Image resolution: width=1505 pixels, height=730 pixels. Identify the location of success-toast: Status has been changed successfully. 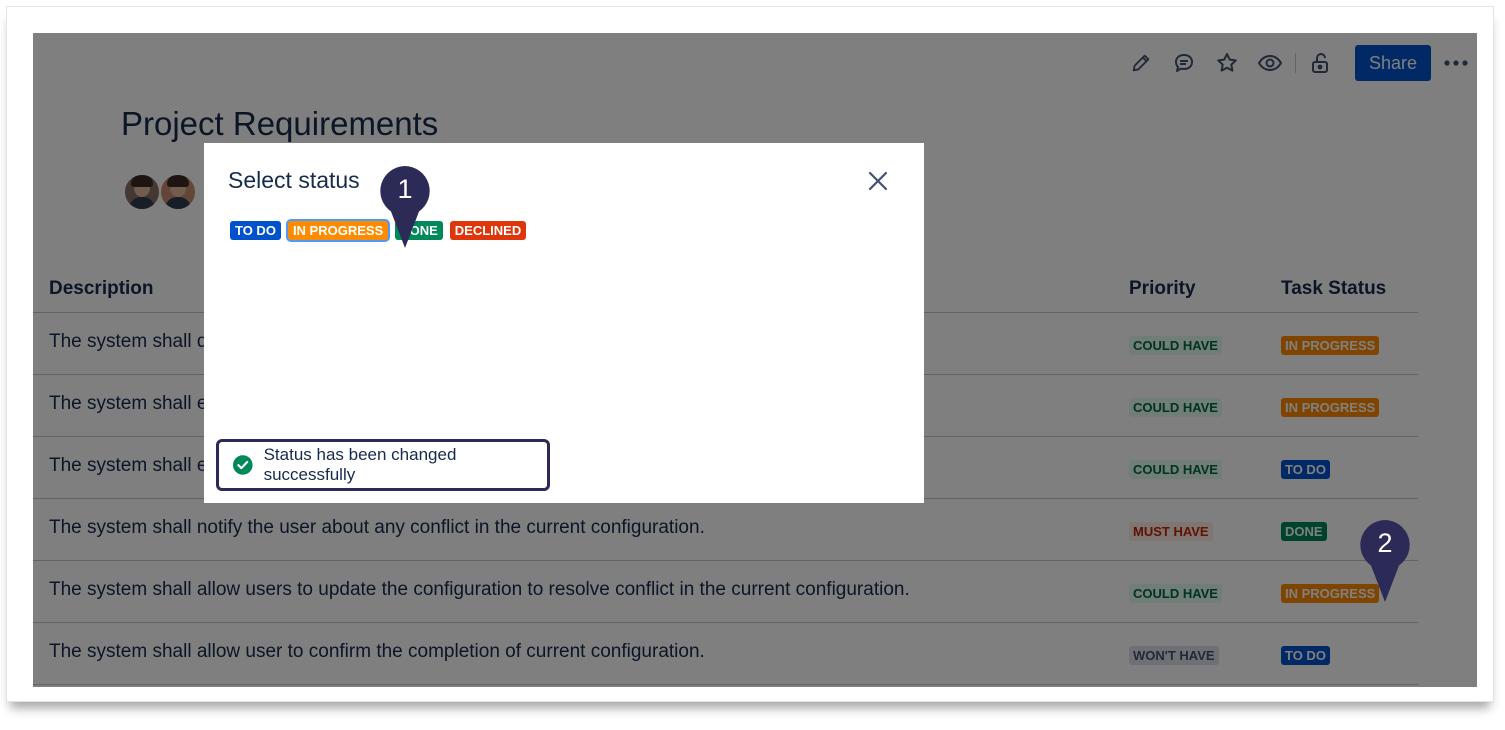
(383, 465).